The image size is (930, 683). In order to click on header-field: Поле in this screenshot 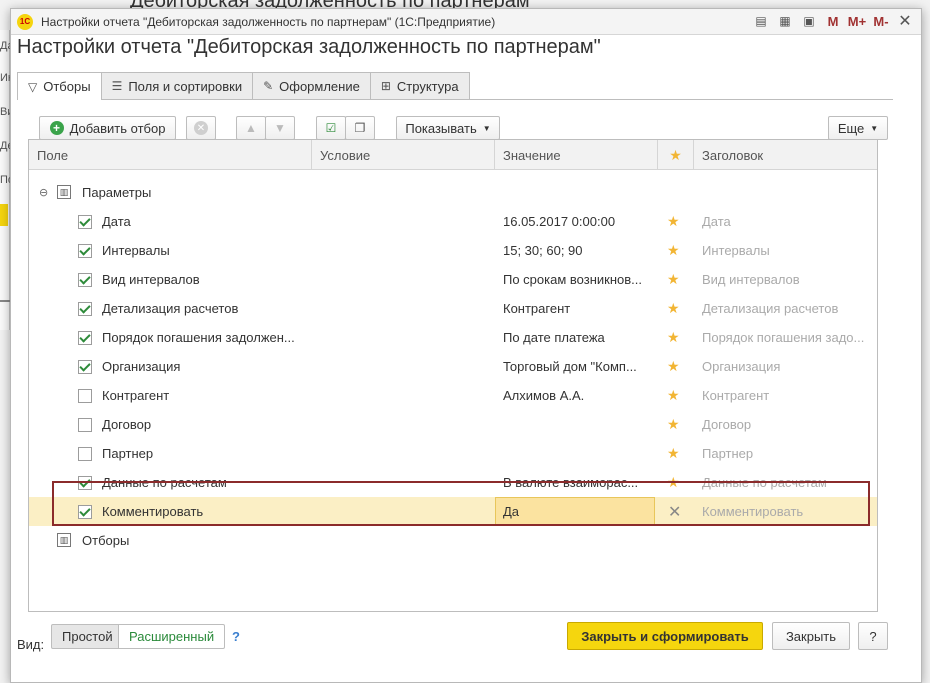, I will do `click(170, 155)`.